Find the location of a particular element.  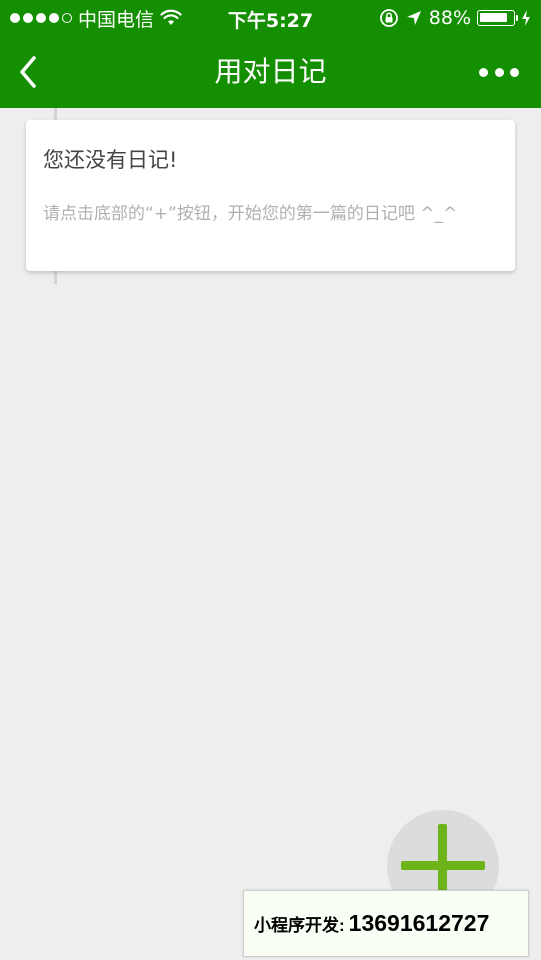

battery-fill is located at coordinates (493, 17).